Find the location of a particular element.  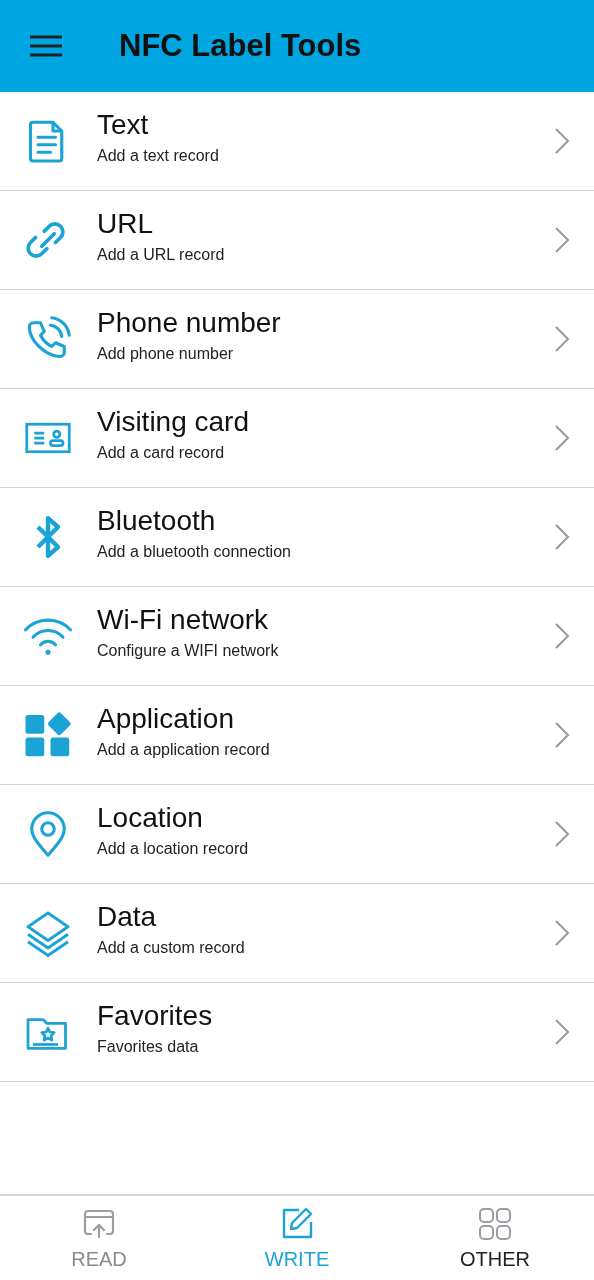

item-subtitle: Add a text record is located at coordinates (158, 156).